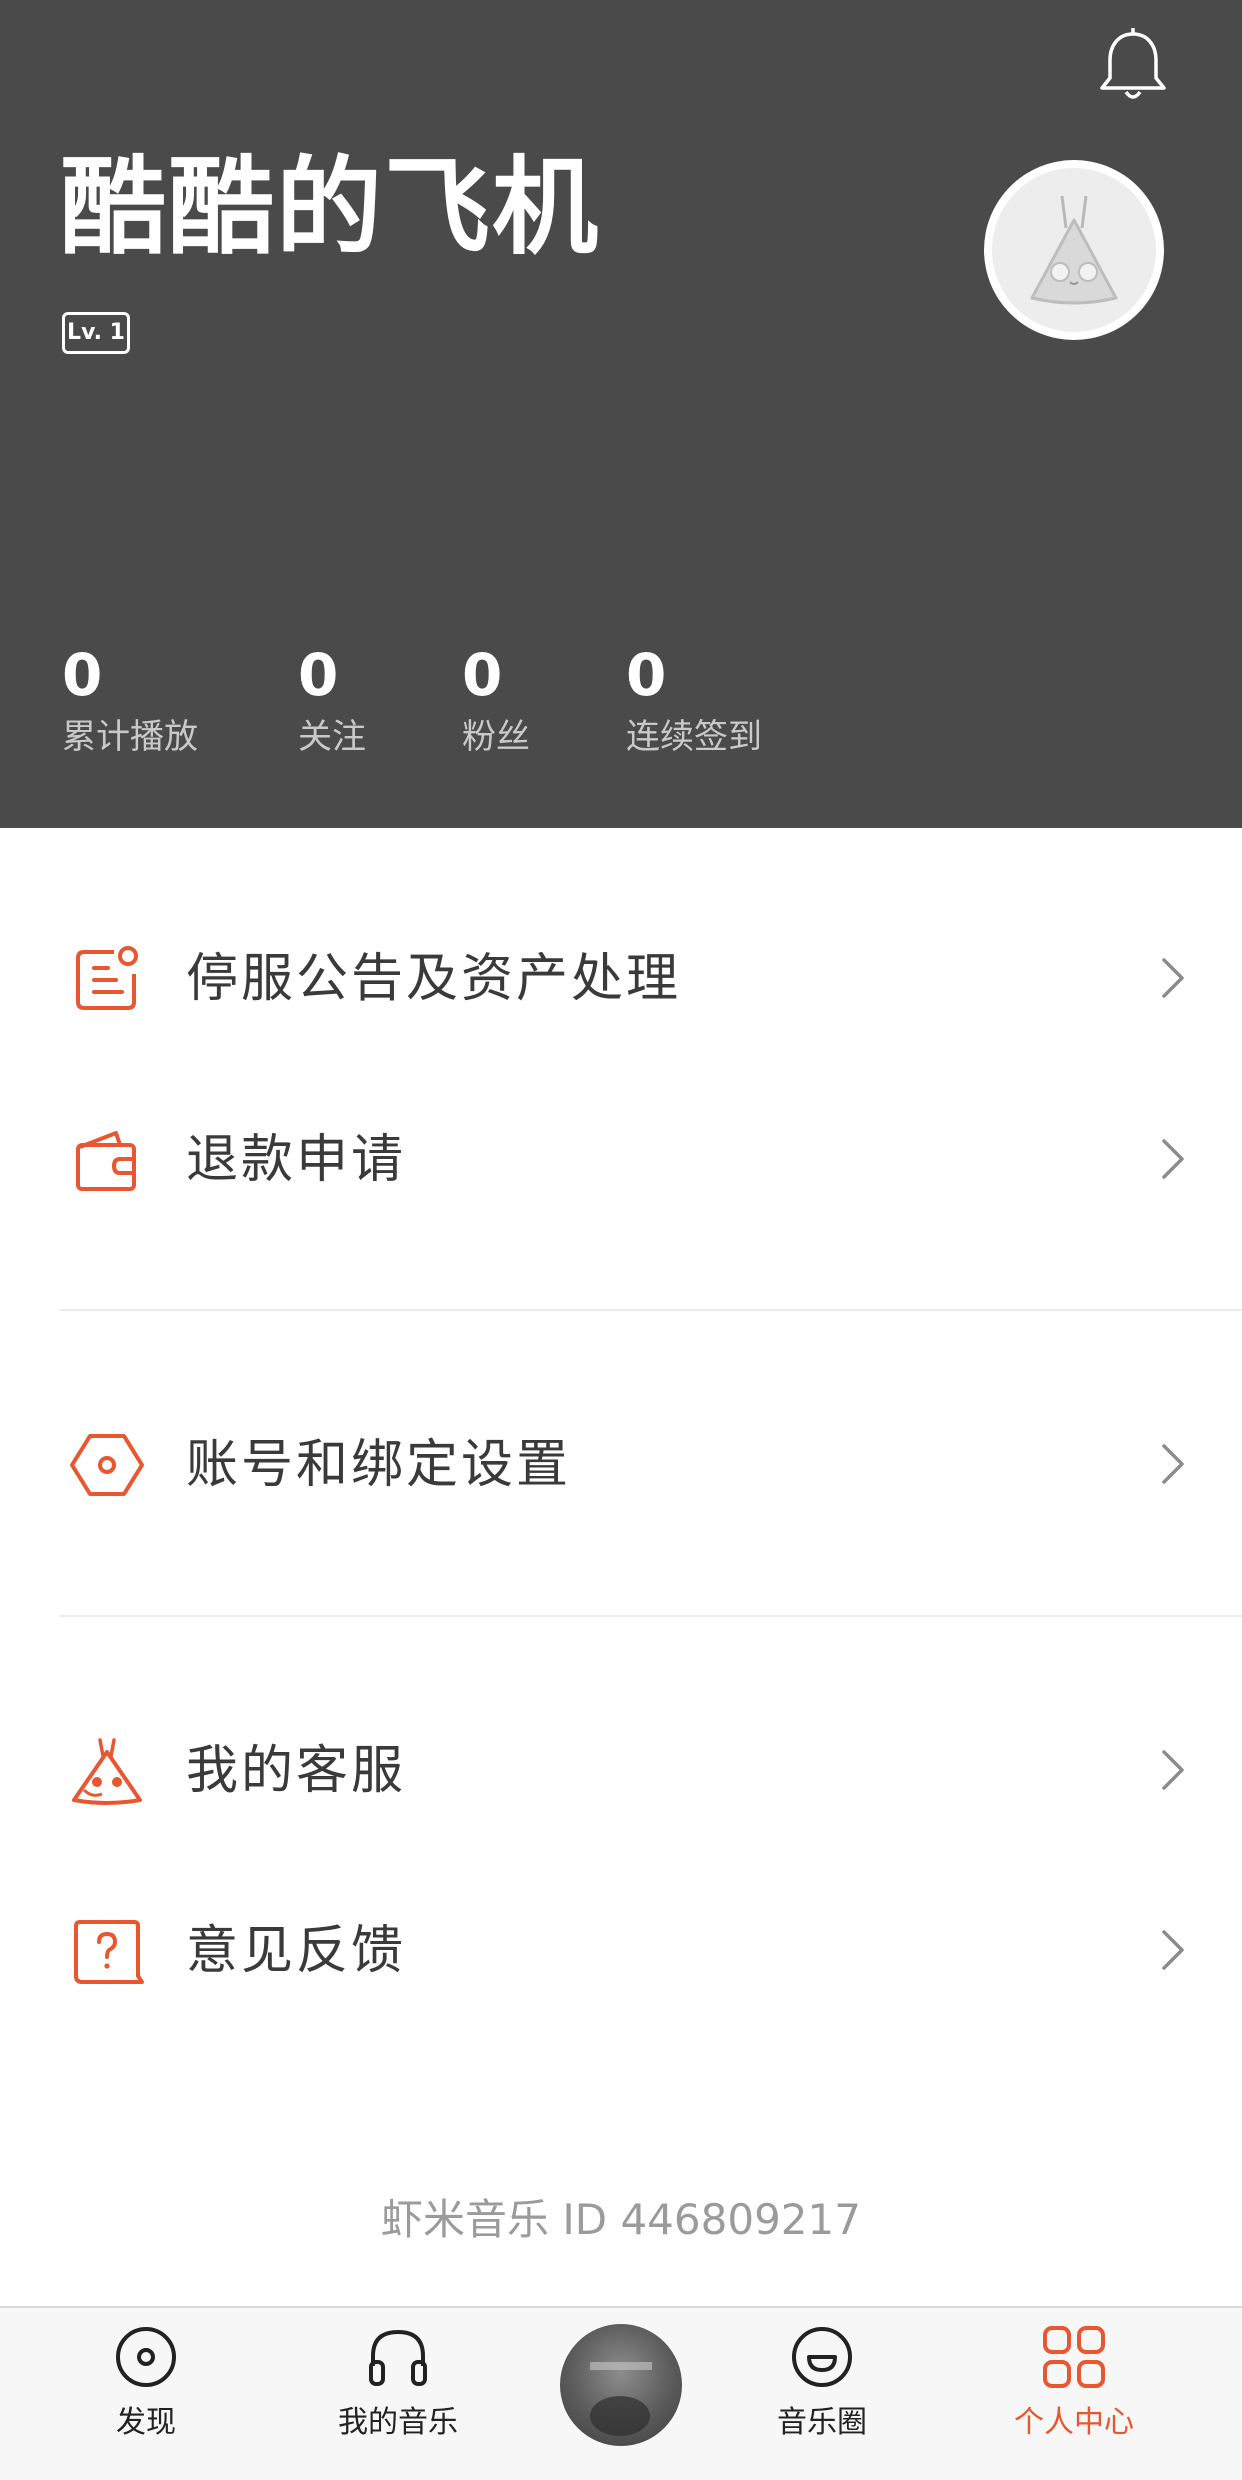 The height and width of the screenshot is (2480, 1242). I want to click on now-playing-cover, so click(621, 2385).